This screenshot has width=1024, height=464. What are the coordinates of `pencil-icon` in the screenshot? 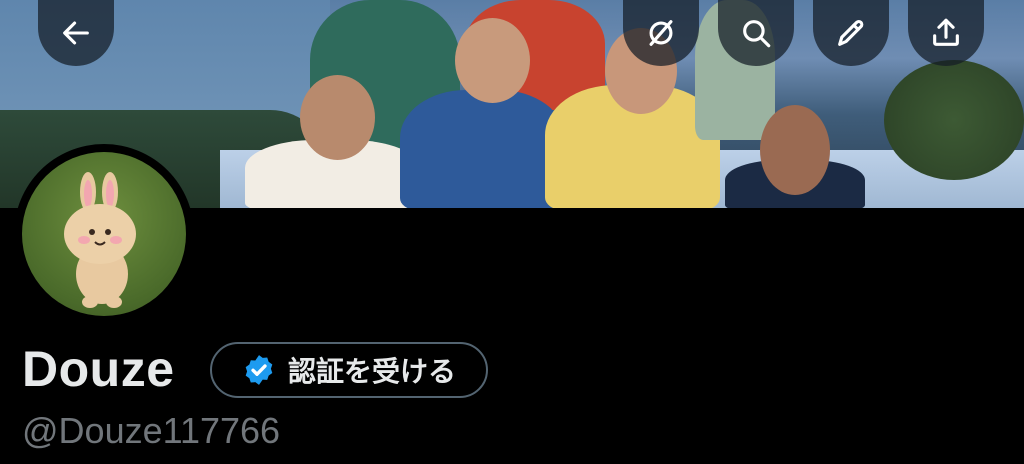 It's located at (851, 32).